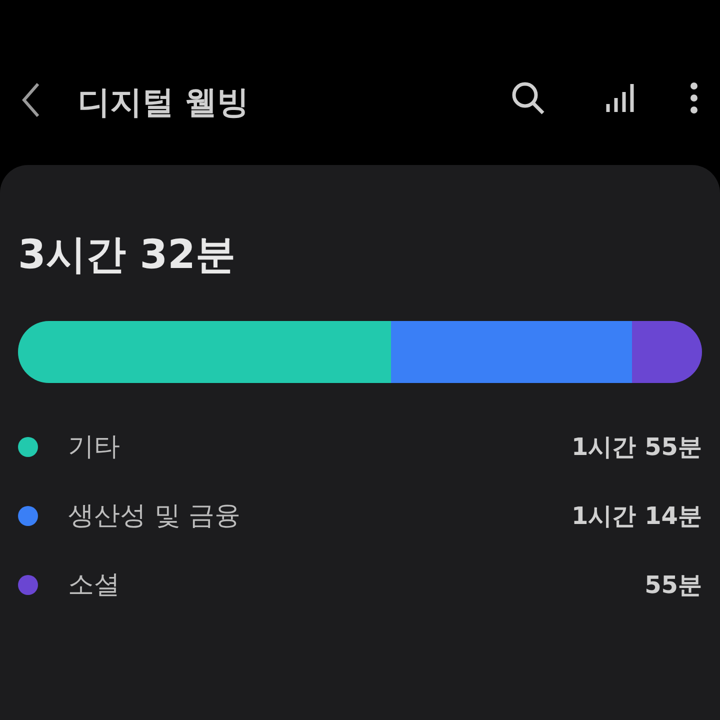 This screenshot has width=720, height=720. I want to click on category-label: 소셜, so click(94, 585).